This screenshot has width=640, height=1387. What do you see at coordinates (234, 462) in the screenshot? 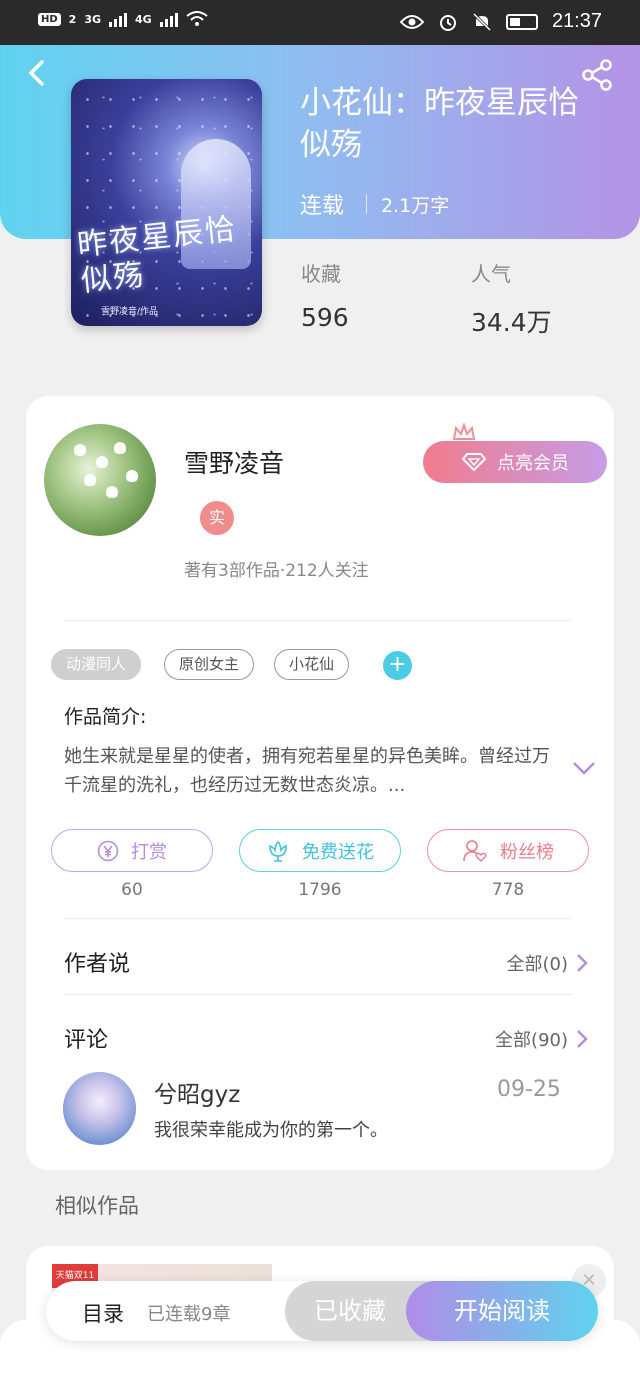
I see `author-name: 雪野凌音` at bounding box center [234, 462].